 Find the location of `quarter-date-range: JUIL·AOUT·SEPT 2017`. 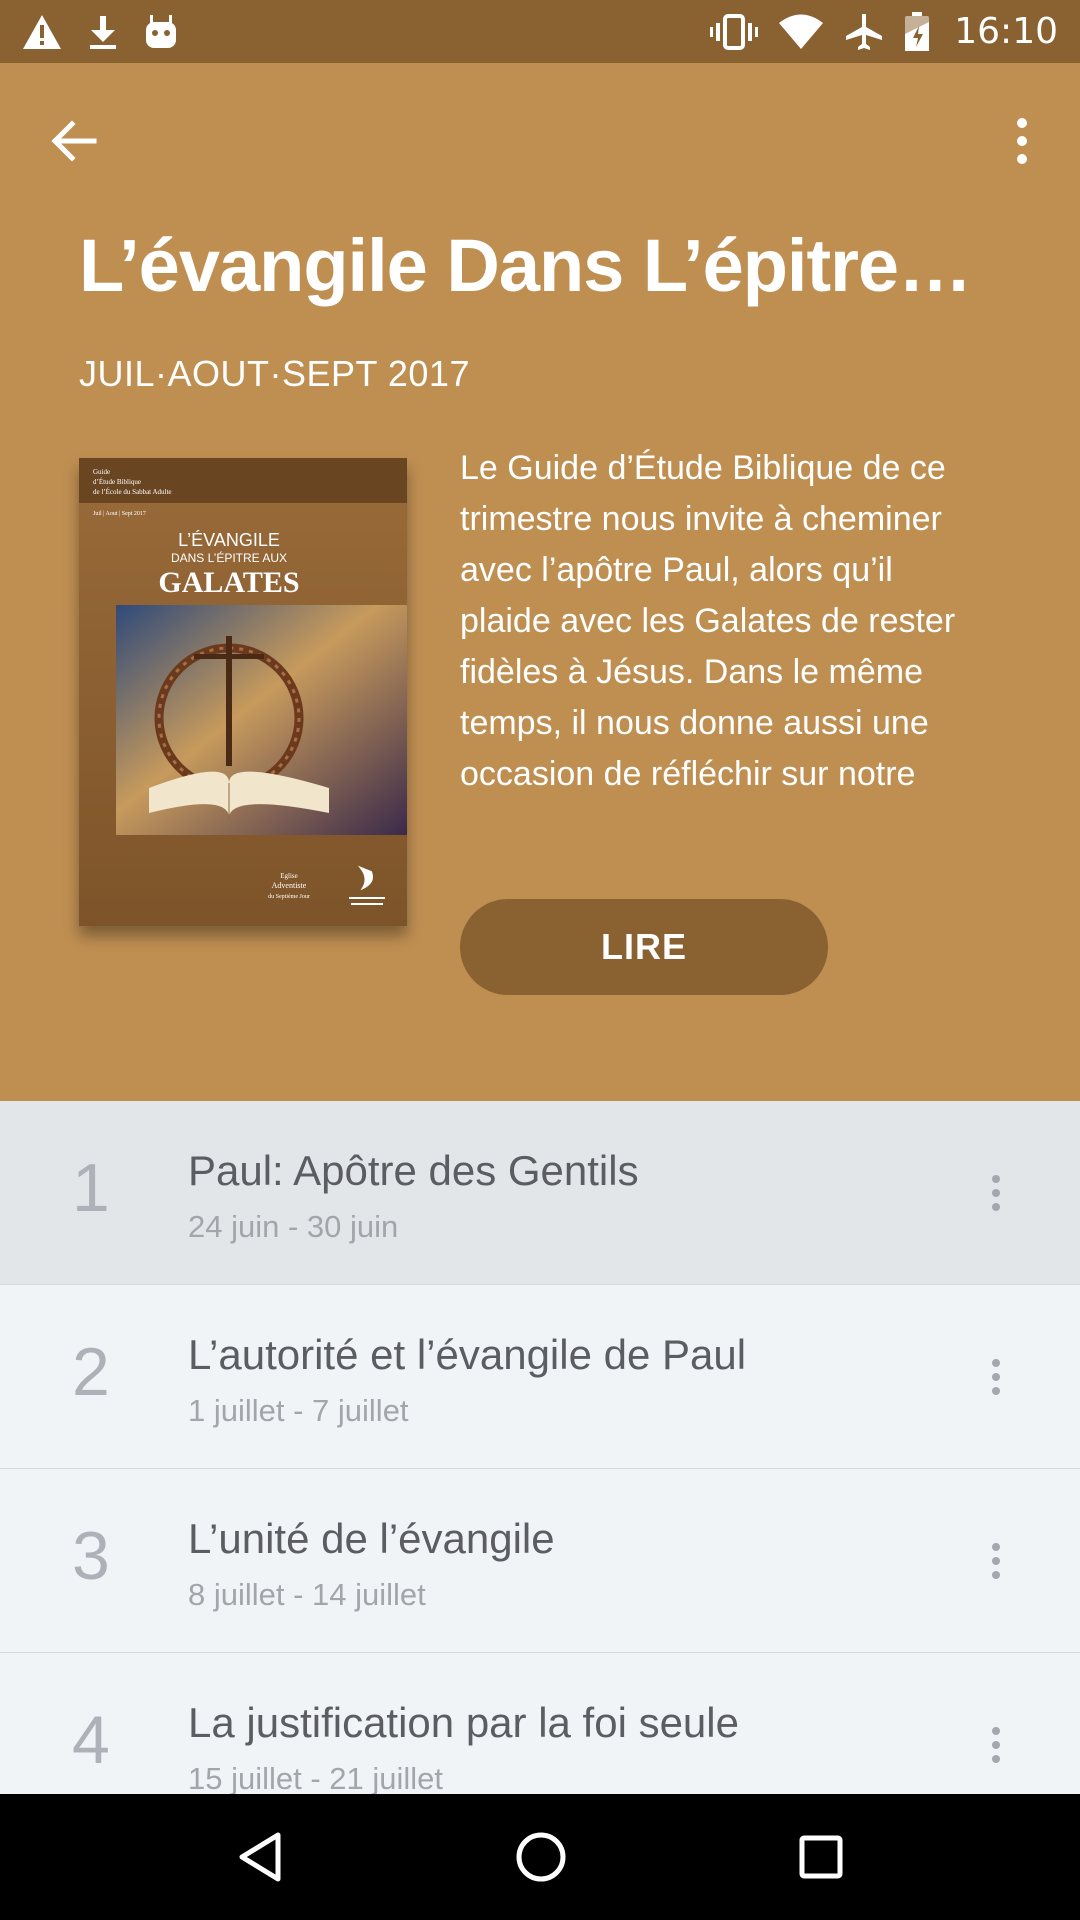

quarter-date-range: JUIL·AOUT·SEPT 2017 is located at coordinates (274, 373).